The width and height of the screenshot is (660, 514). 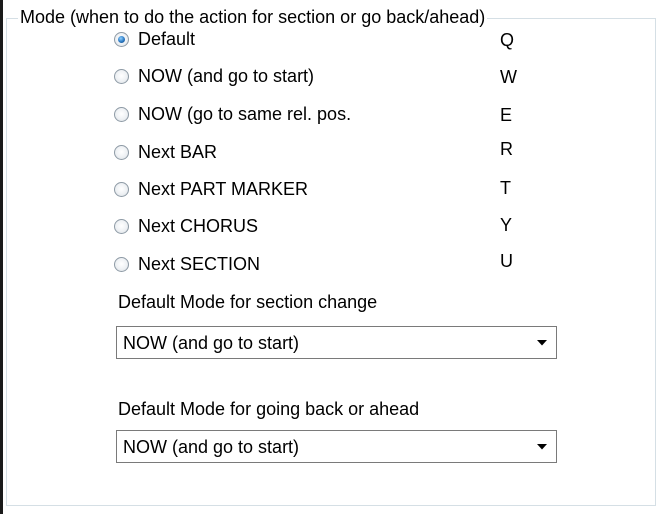 I want to click on mode-option-next-chorus: Next CHORUS, so click(x=339, y=226).